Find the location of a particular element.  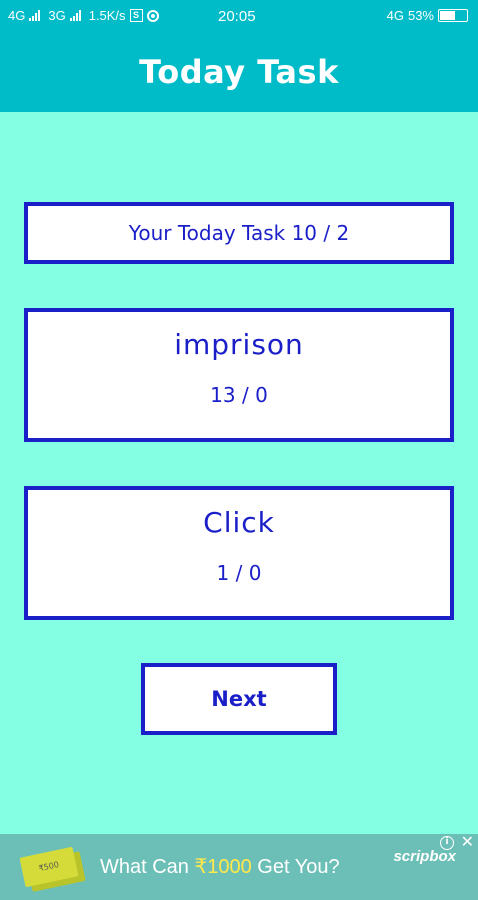

ad-text: What Can ₹1000 Get You? is located at coordinates (220, 866).